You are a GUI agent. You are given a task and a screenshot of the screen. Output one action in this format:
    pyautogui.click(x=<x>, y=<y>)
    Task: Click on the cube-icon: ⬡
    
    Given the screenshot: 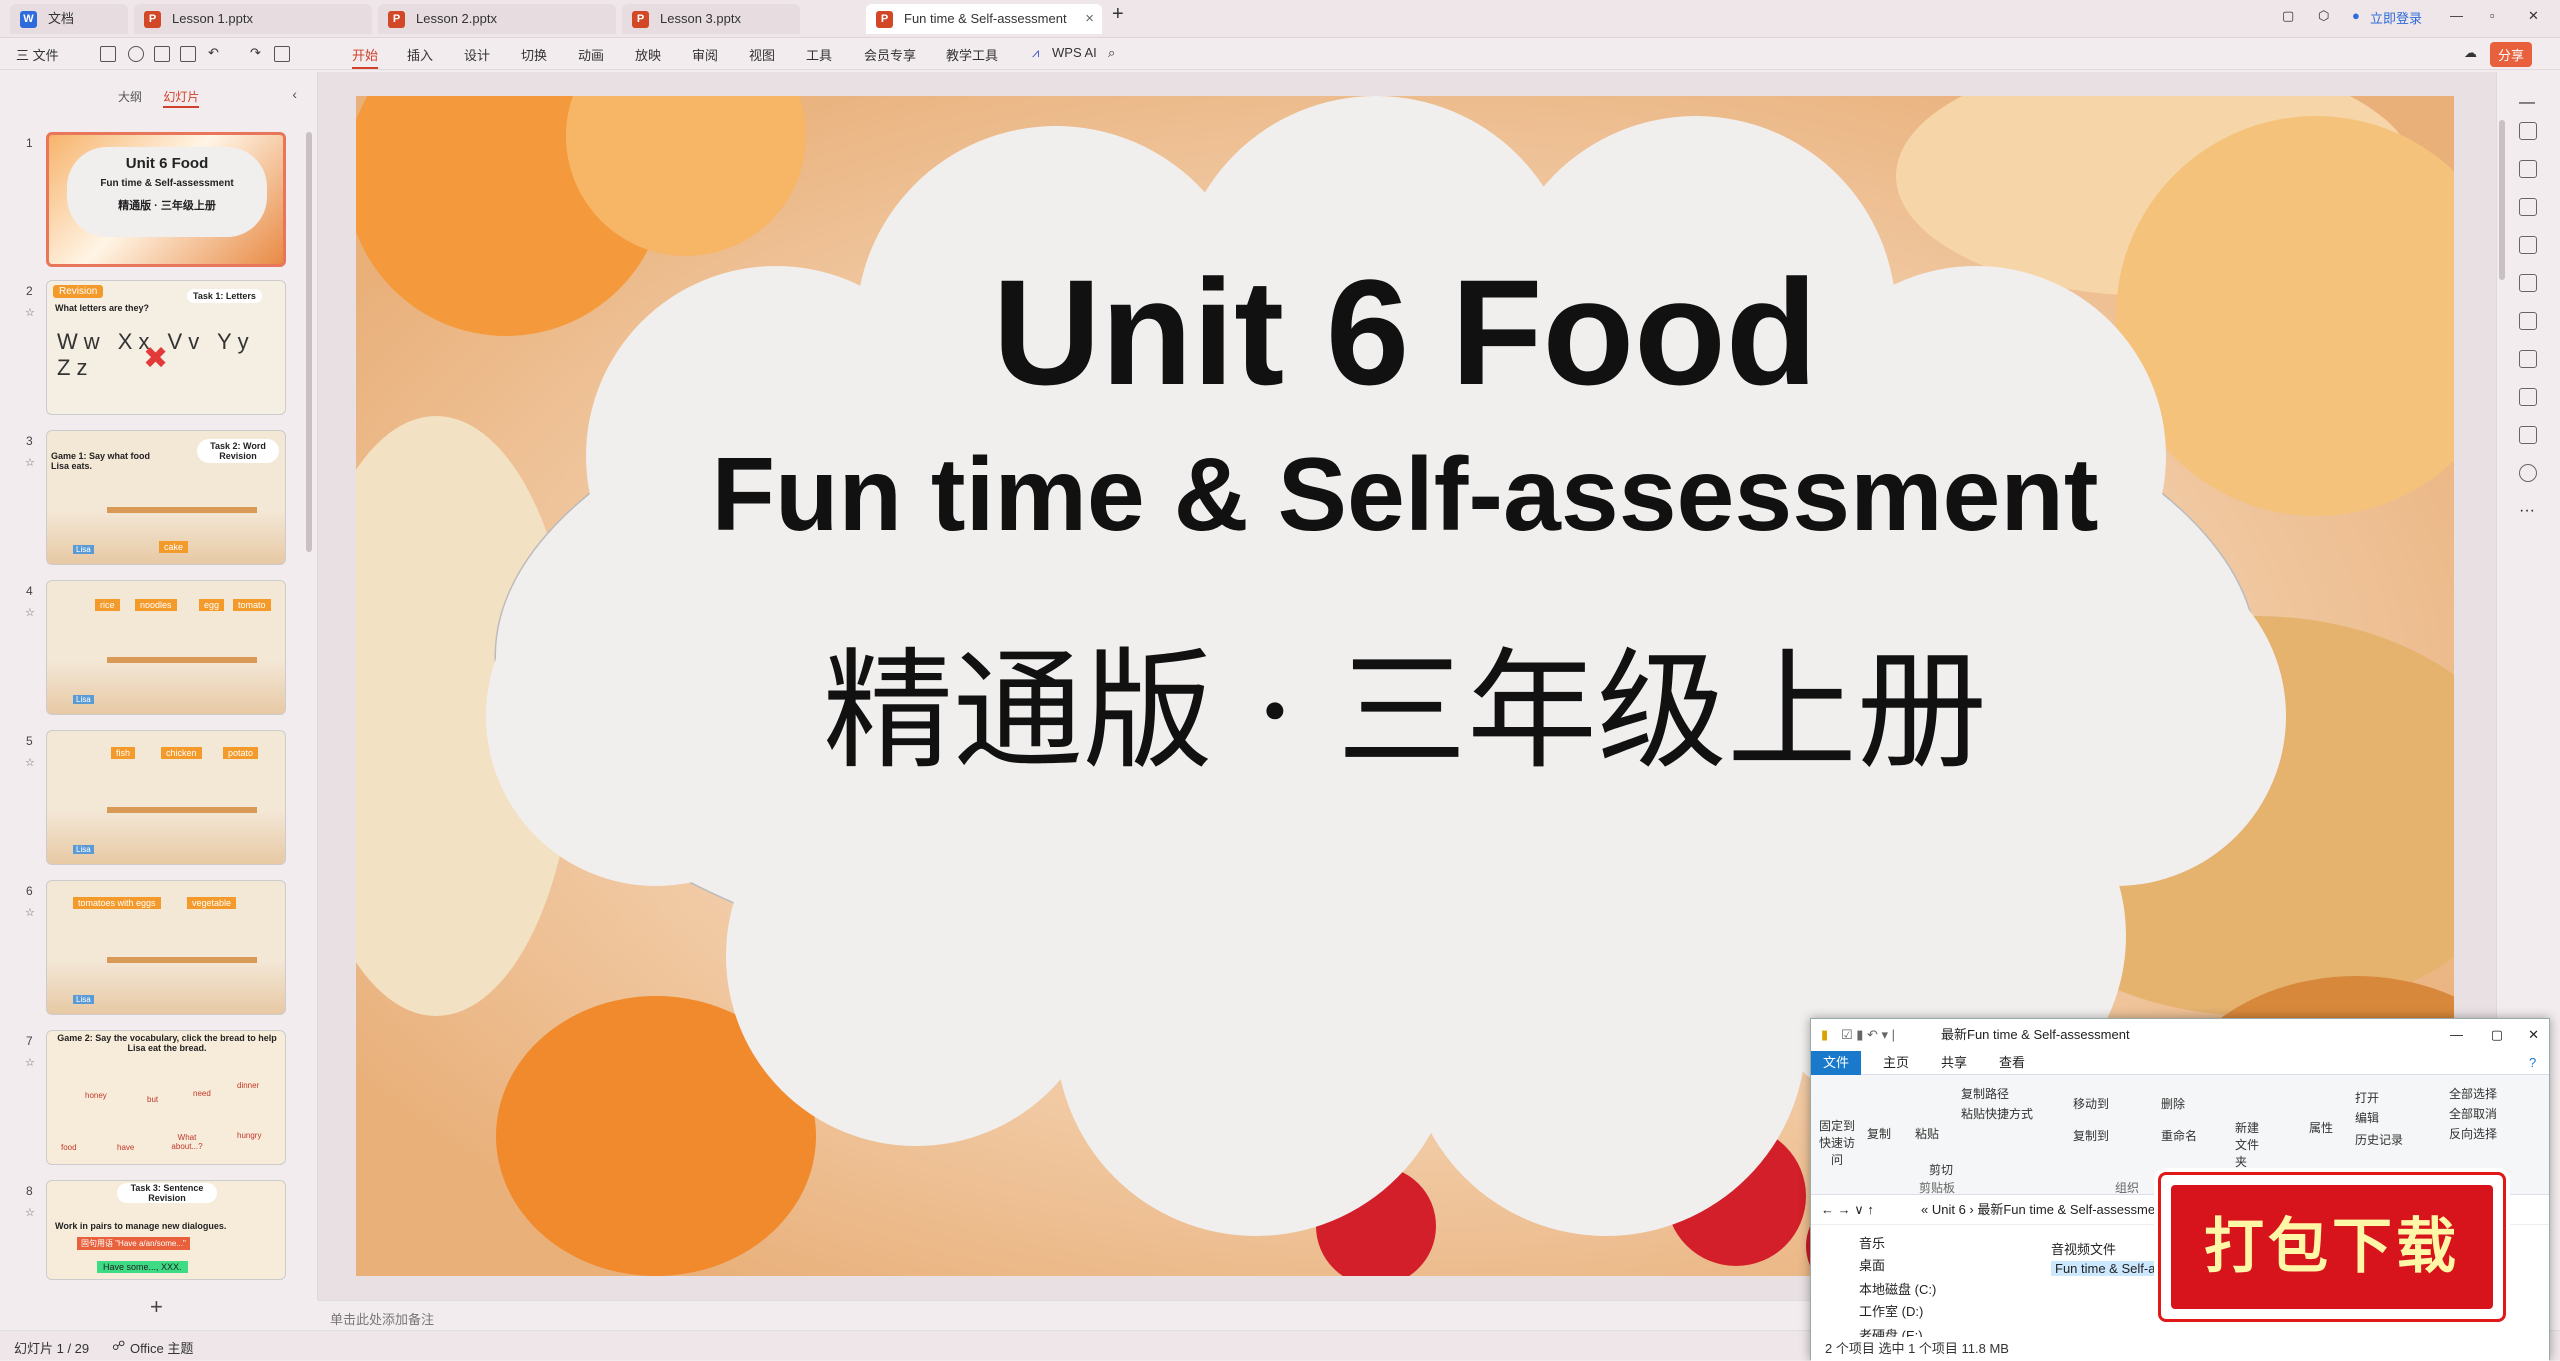 What is the action you would take?
    pyautogui.click(x=2323, y=16)
    